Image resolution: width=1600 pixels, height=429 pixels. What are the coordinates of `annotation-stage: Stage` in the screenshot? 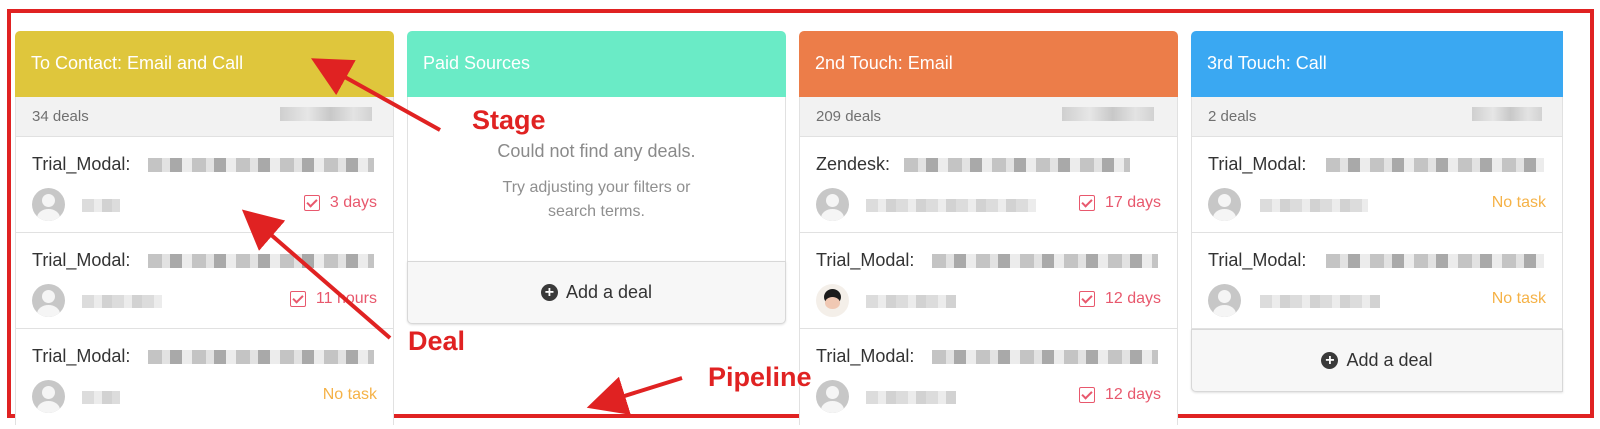 It's located at (509, 120).